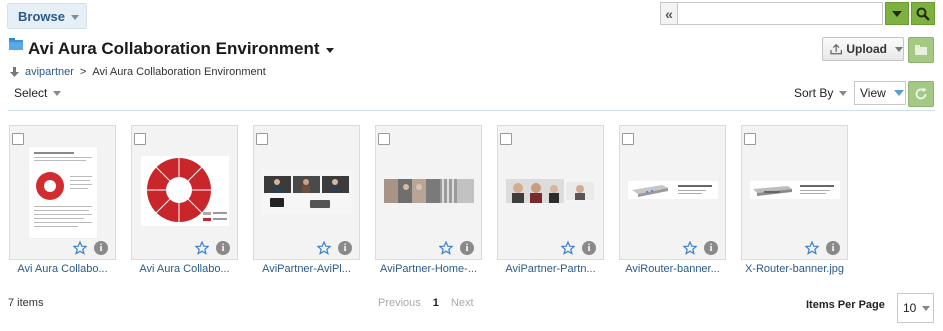 The height and width of the screenshot is (331, 943). What do you see at coordinates (31, 93) in the screenshot?
I see `select-label: Select` at bounding box center [31, 93].